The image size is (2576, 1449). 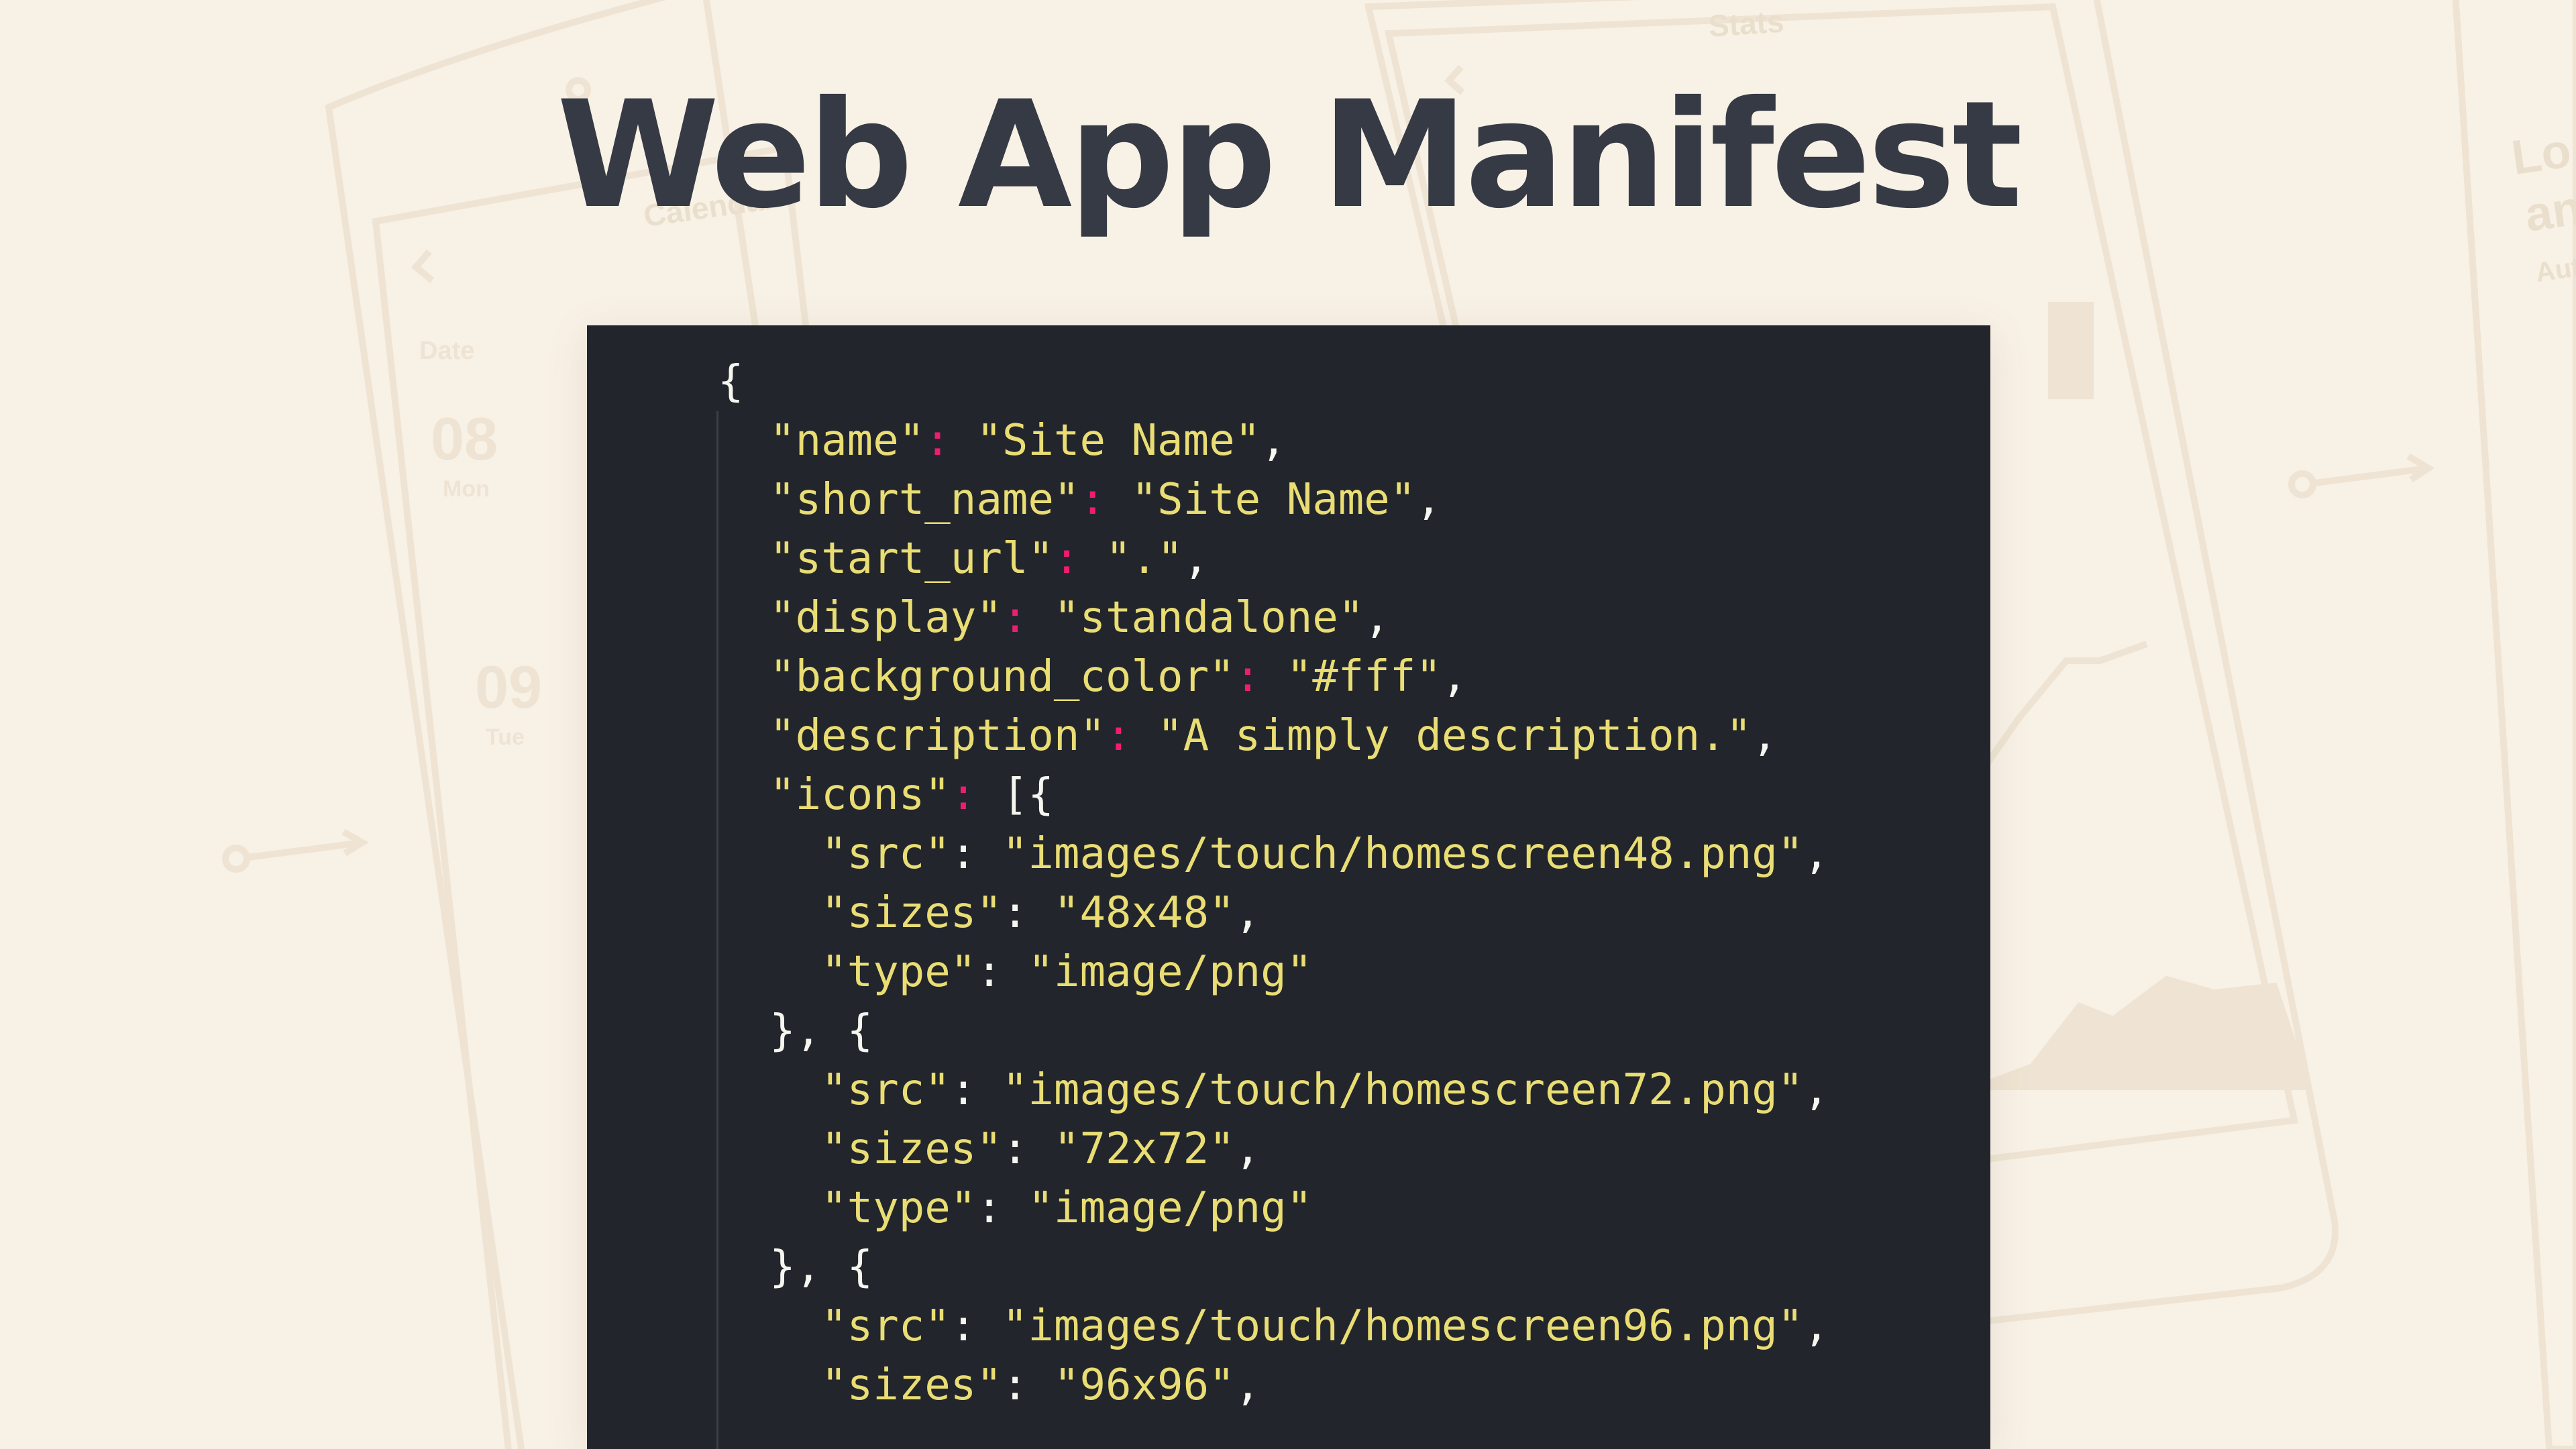 What do you see at coordinates (1403, 1326) in the screenshot?
I see `code-string: "images/touch/homescreen96.png"` at bounding box center [1403, 1326].